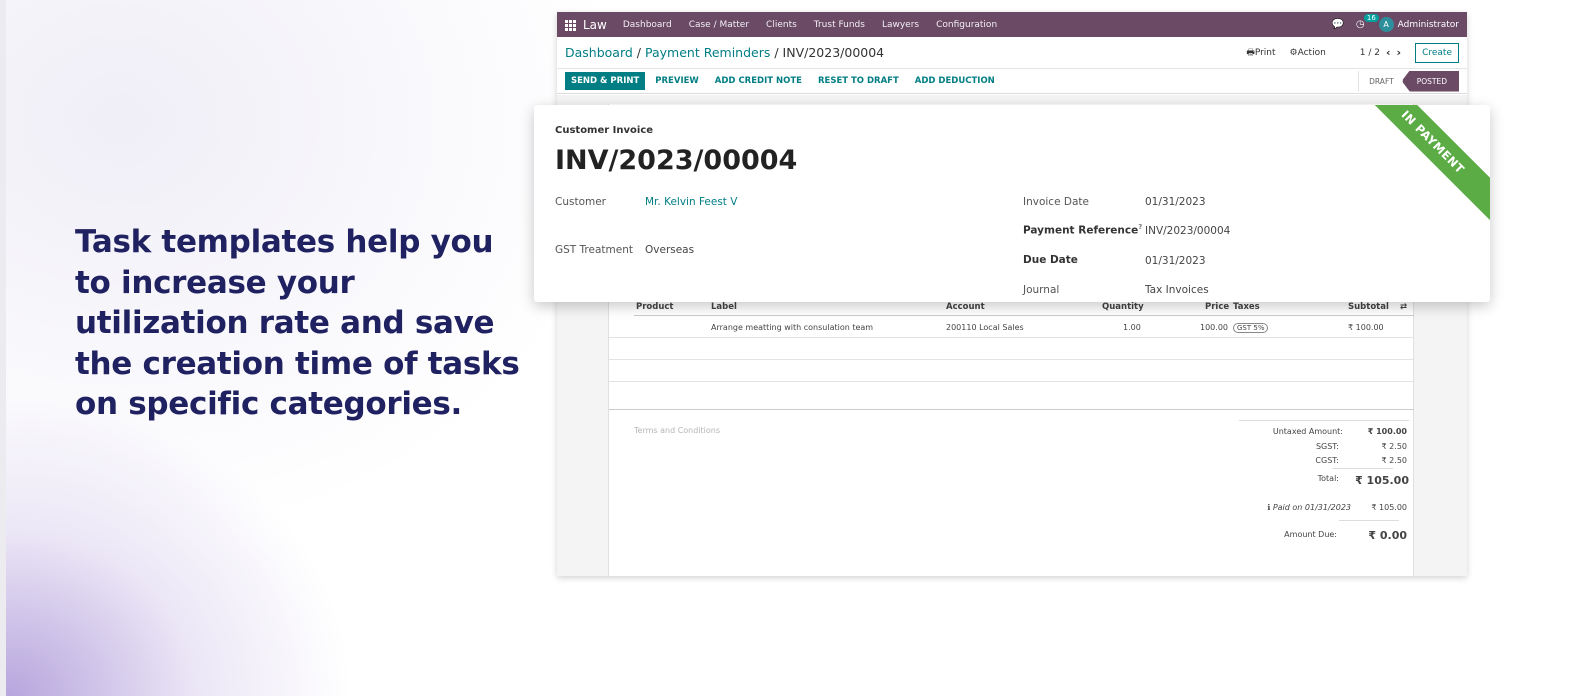 The image size is (1570, 696). I want to click on breadcrumb-current: INV/2023/00004, so click(833, 52).